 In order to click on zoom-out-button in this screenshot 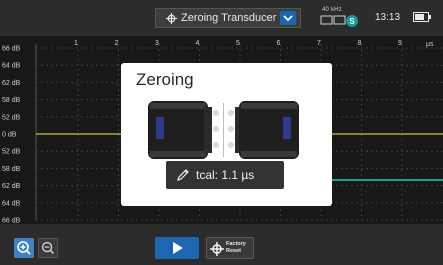, I will do `click(48, 248)`.